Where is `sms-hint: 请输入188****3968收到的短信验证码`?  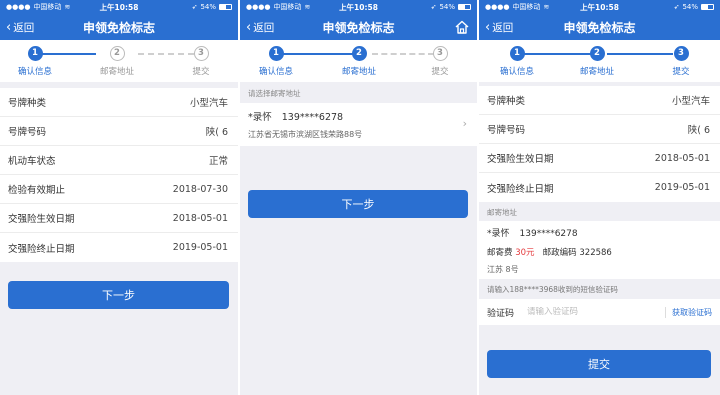
sms-hint: 请输入188****3968收到的短信验证码 is located at coordinates (552, 289).